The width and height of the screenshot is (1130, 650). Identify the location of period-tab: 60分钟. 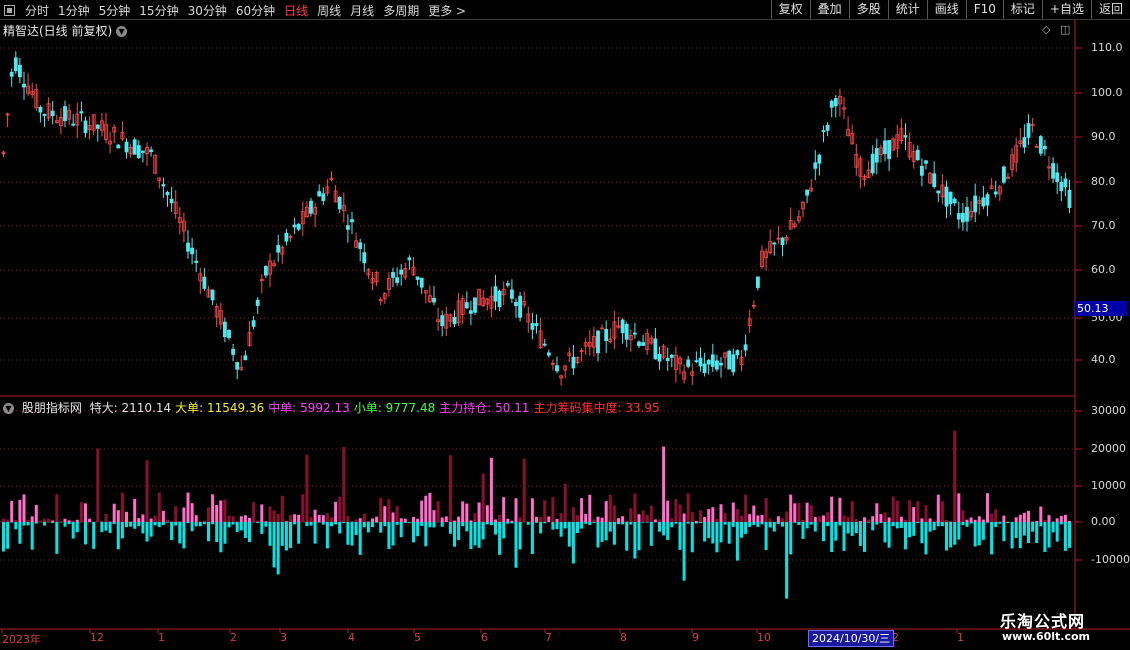
(255, 10).